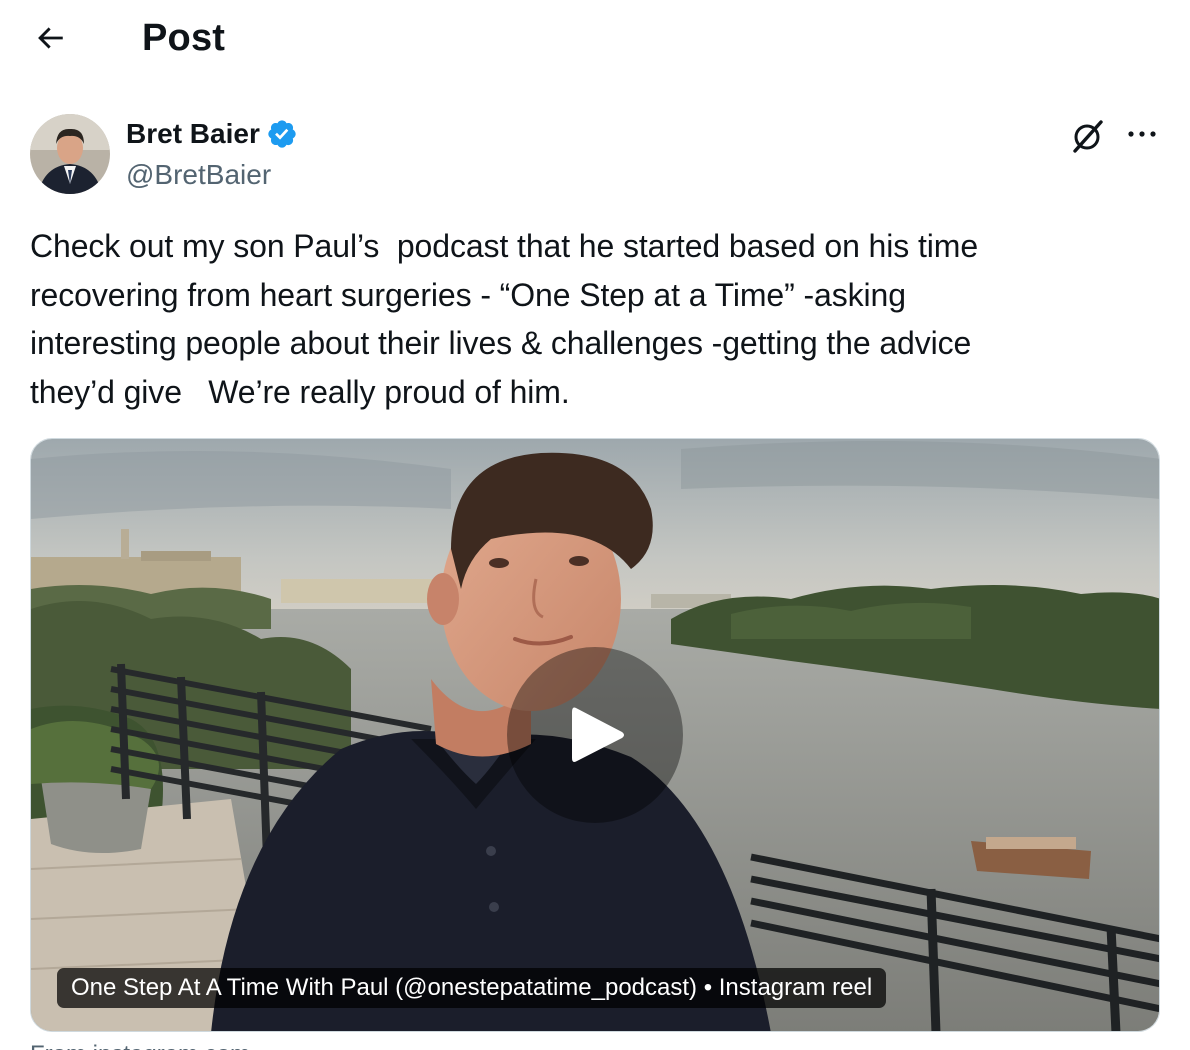  What do you see at coordinates (595, 40) in the screenshot?
I see `post-header: Post` at bounding box center [595, 40].